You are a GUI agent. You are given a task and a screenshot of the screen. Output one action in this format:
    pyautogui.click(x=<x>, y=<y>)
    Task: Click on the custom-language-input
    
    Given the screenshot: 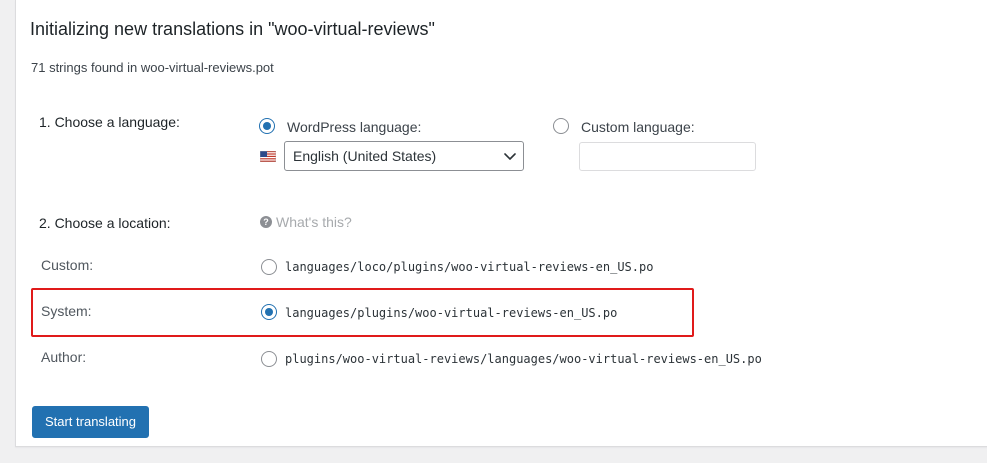 What is the action you would take?
    pyautogui.click(x=667, y=156)
    